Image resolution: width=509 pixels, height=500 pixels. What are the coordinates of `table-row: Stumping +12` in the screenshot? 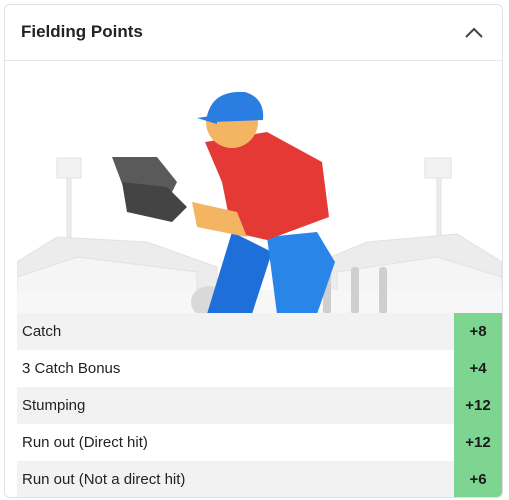 It's located at (259, 405).